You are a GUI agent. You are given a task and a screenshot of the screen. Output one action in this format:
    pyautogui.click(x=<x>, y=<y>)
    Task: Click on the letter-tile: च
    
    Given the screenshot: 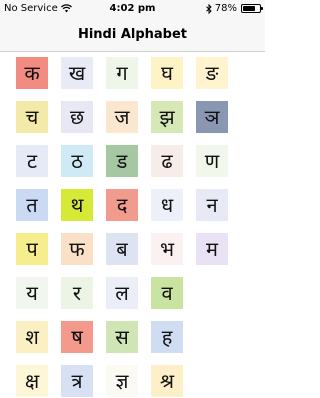 What is the action you would take?
    pyautogui.click(x=32, y=117)
    